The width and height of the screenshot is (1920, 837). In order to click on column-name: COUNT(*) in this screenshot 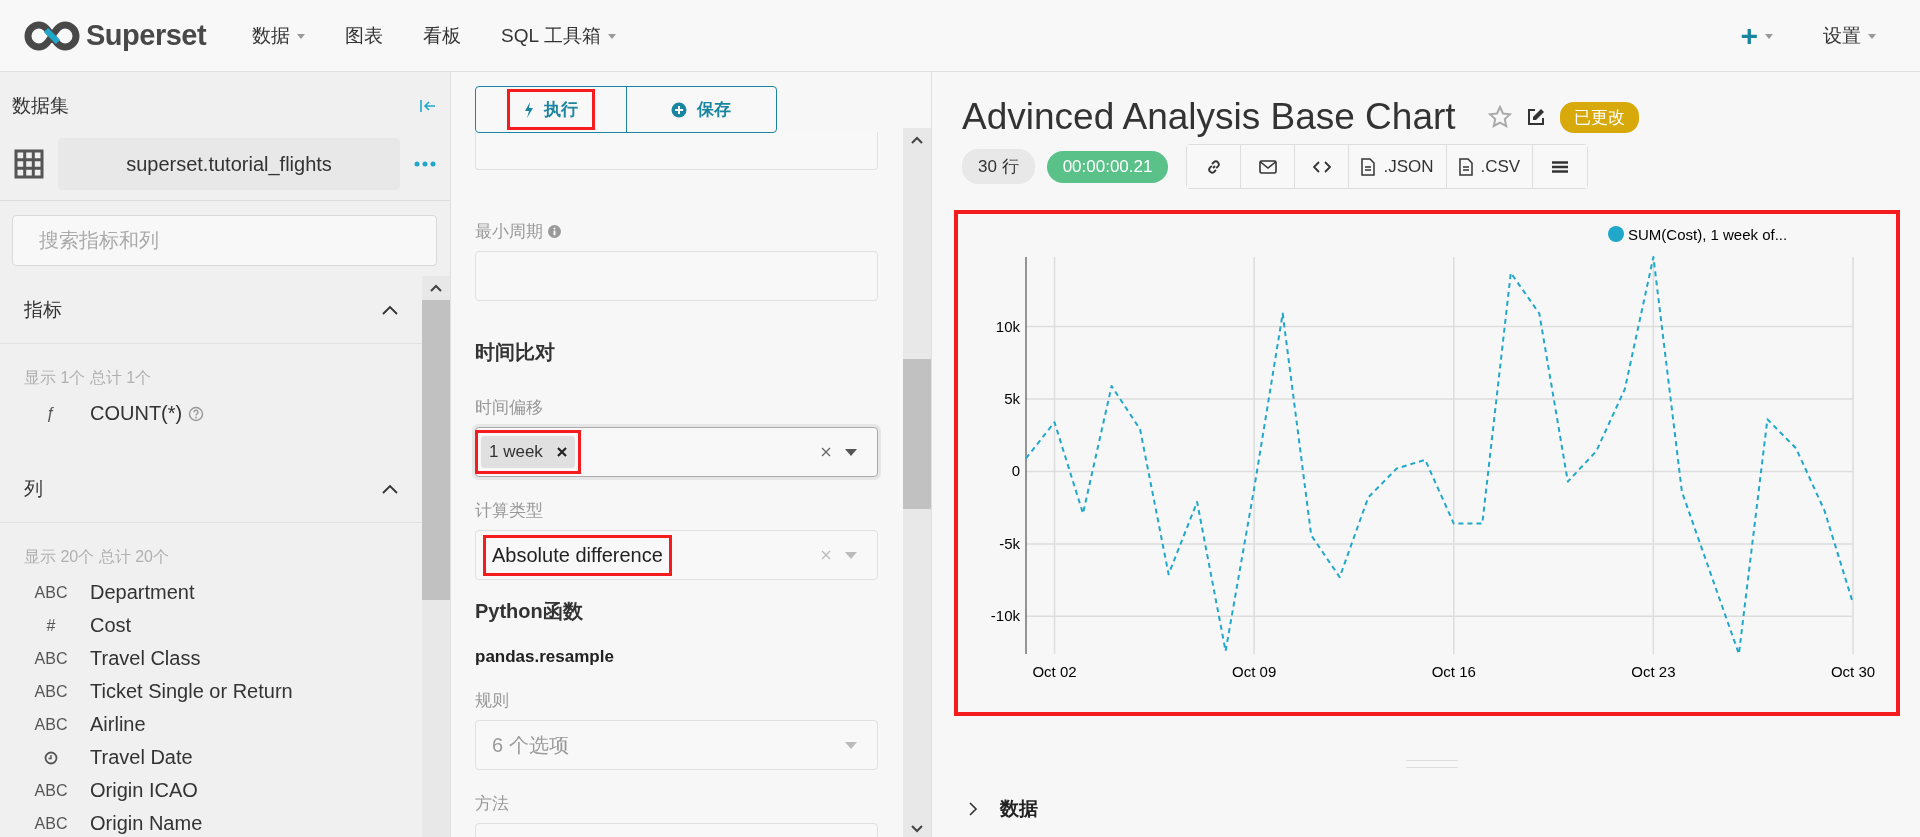, I will do `click(136, 413)`.